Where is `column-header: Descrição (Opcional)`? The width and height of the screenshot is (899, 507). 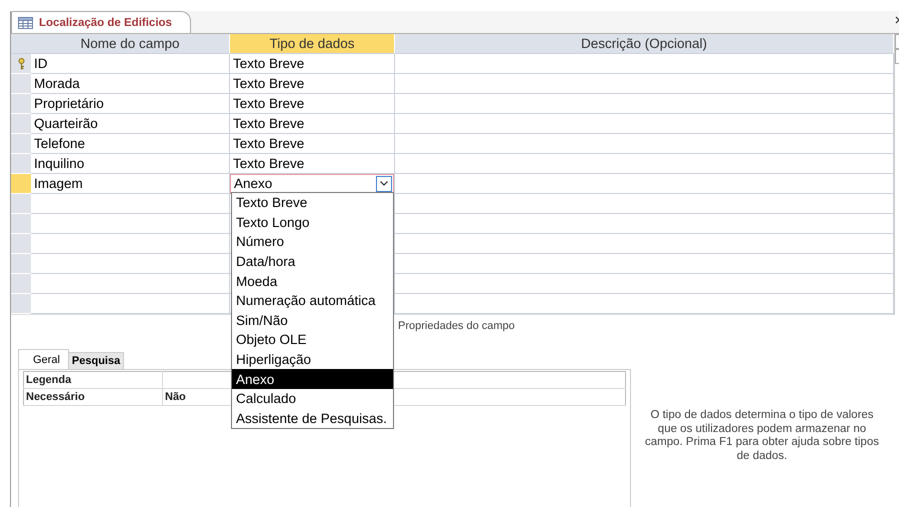
column-header: Descrição (Opcional) is located at coordinates (644, 44).